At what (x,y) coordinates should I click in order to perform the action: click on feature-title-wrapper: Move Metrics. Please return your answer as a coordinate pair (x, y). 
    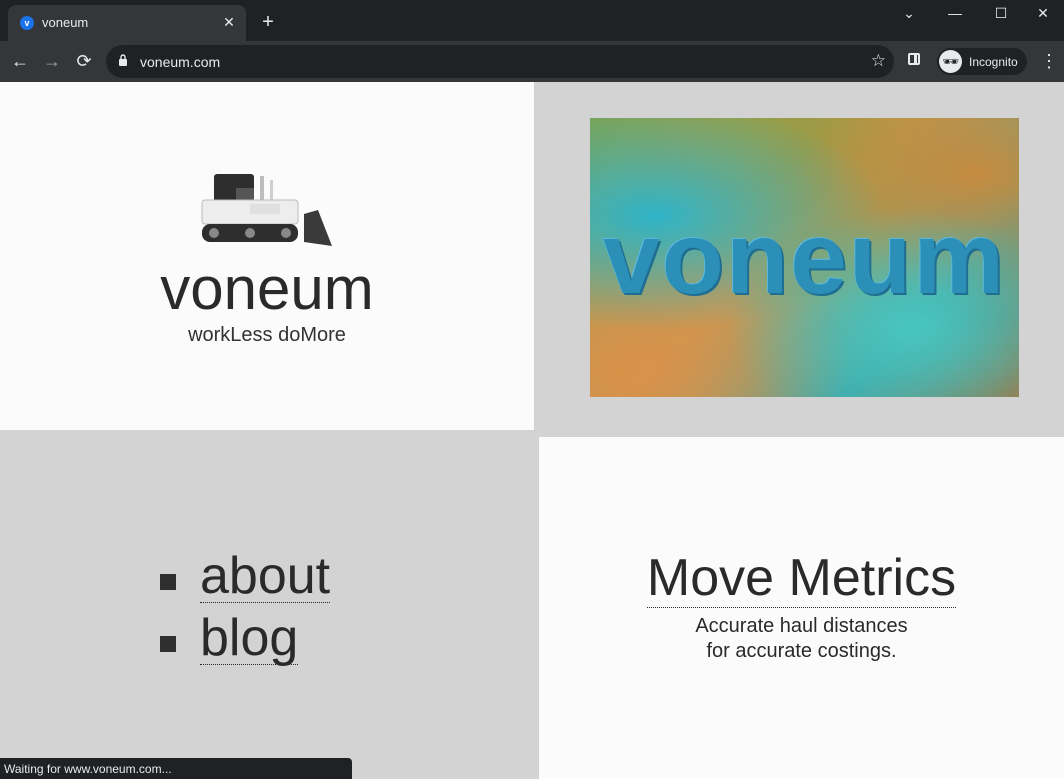
    Looking at the image, I should click on (801, 578).